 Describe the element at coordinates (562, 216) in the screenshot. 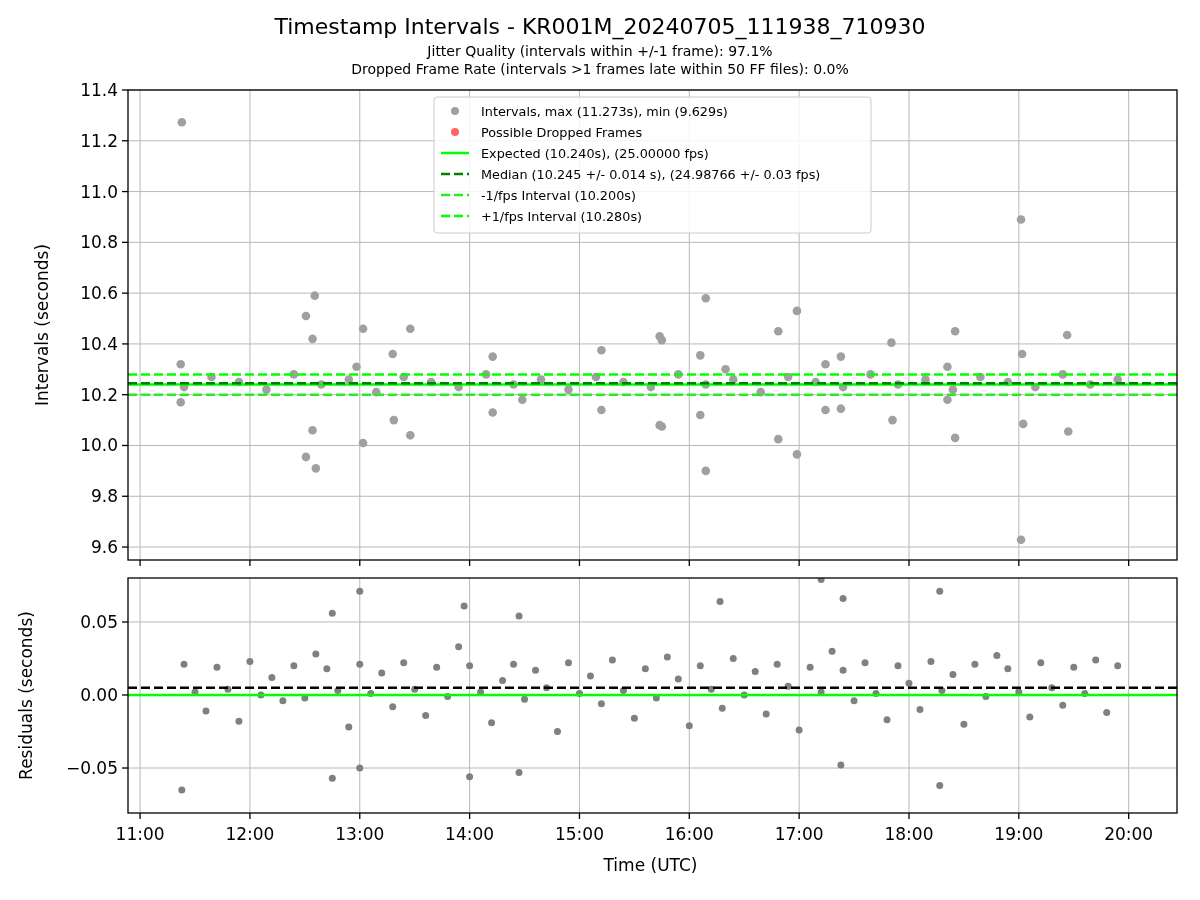

I see `legend-label: +1/fps Interval (10.280s)` at that location.